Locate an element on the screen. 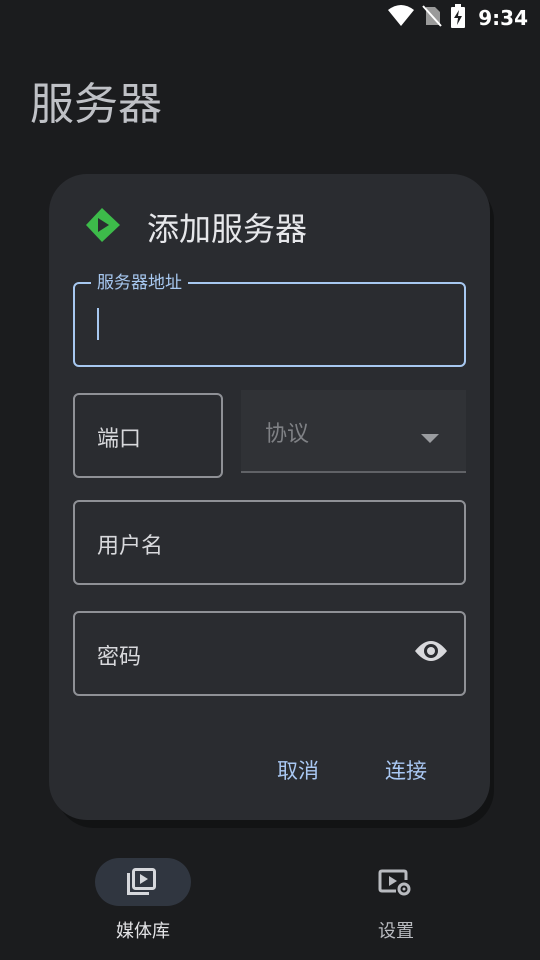 The image size is (540, 960). video-library-icon is located at coordinates (141, 884).